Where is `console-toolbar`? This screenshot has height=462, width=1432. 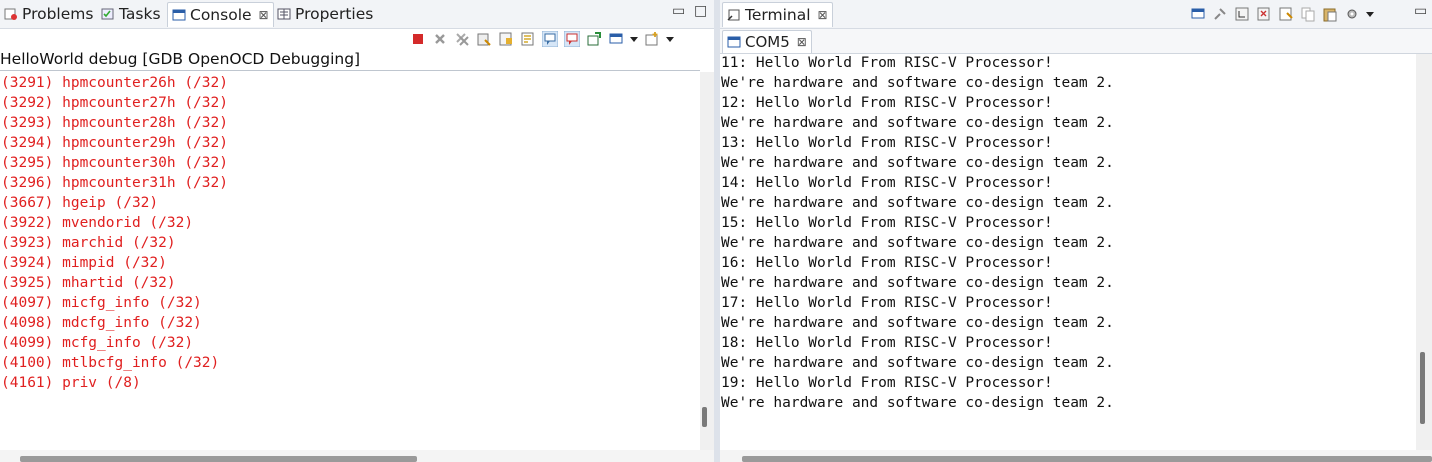
console-toolbar is located at coordinates (542, 39).